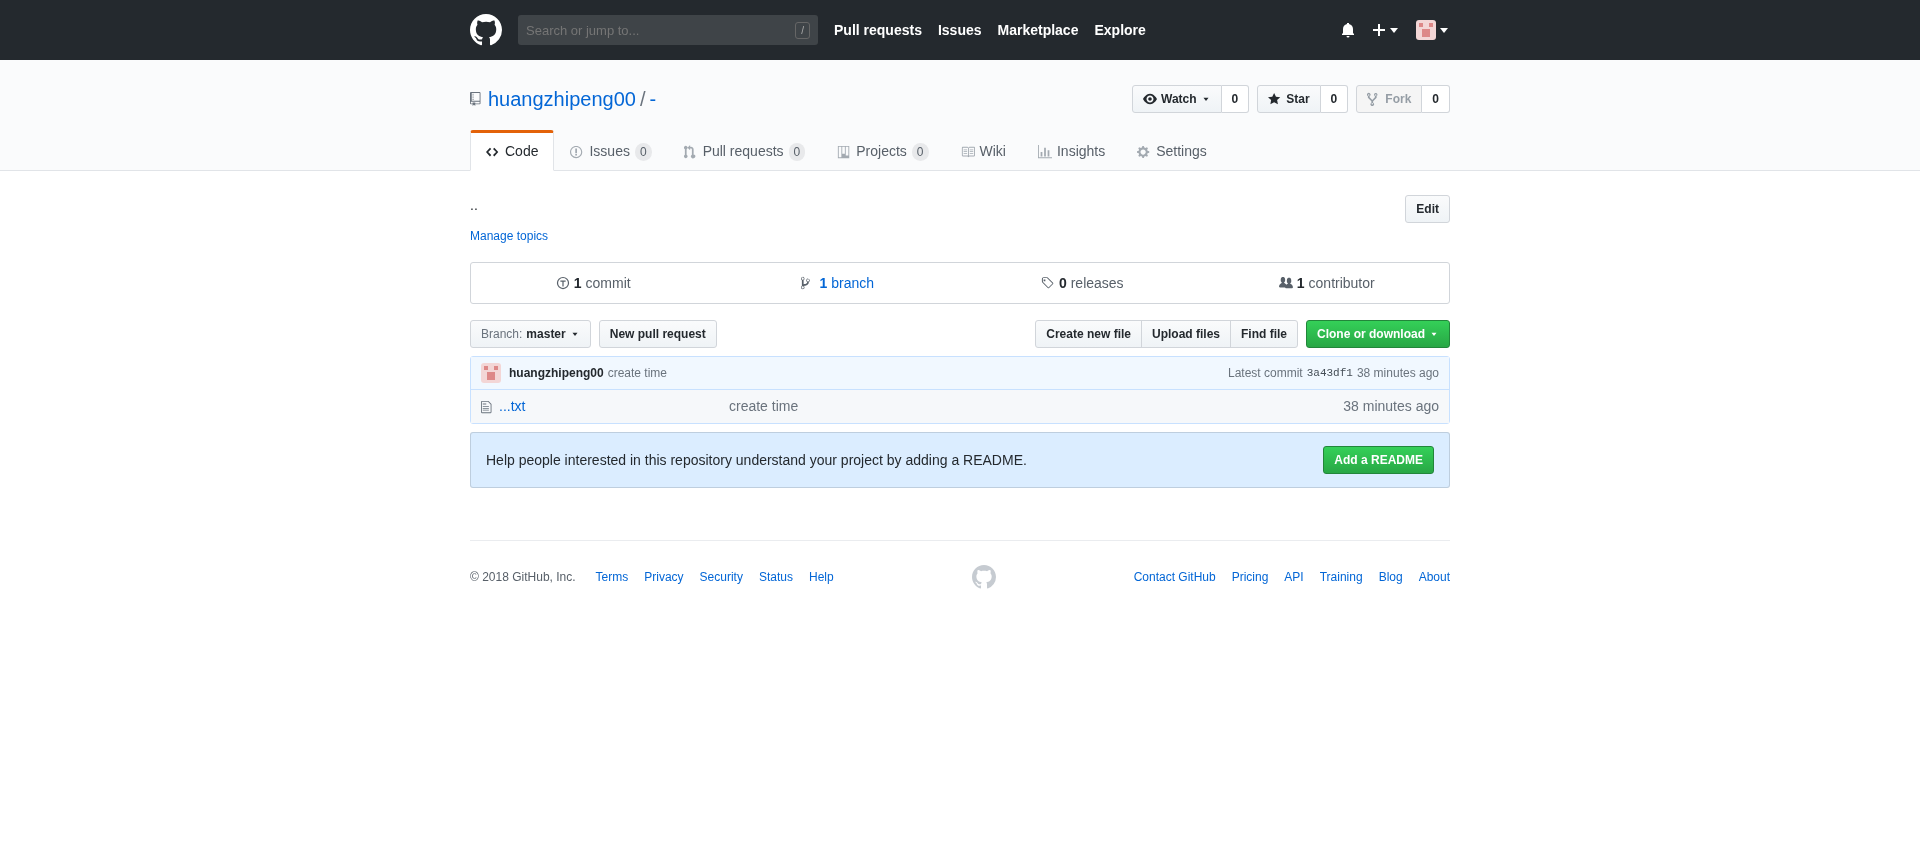  What do you see at coordinates (1285, 283) in the screenshot?
I see `people-icon` at bounding box center [1285, 283].